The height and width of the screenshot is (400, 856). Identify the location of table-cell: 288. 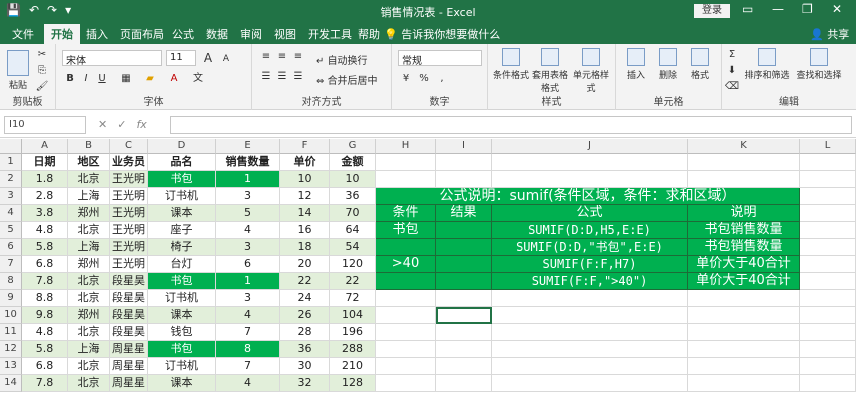
(353, 349).